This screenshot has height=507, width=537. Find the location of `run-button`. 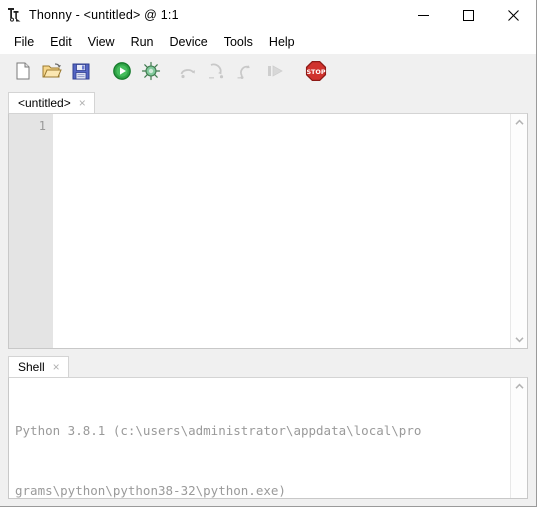

run-button is located at coordinates (122, 71).